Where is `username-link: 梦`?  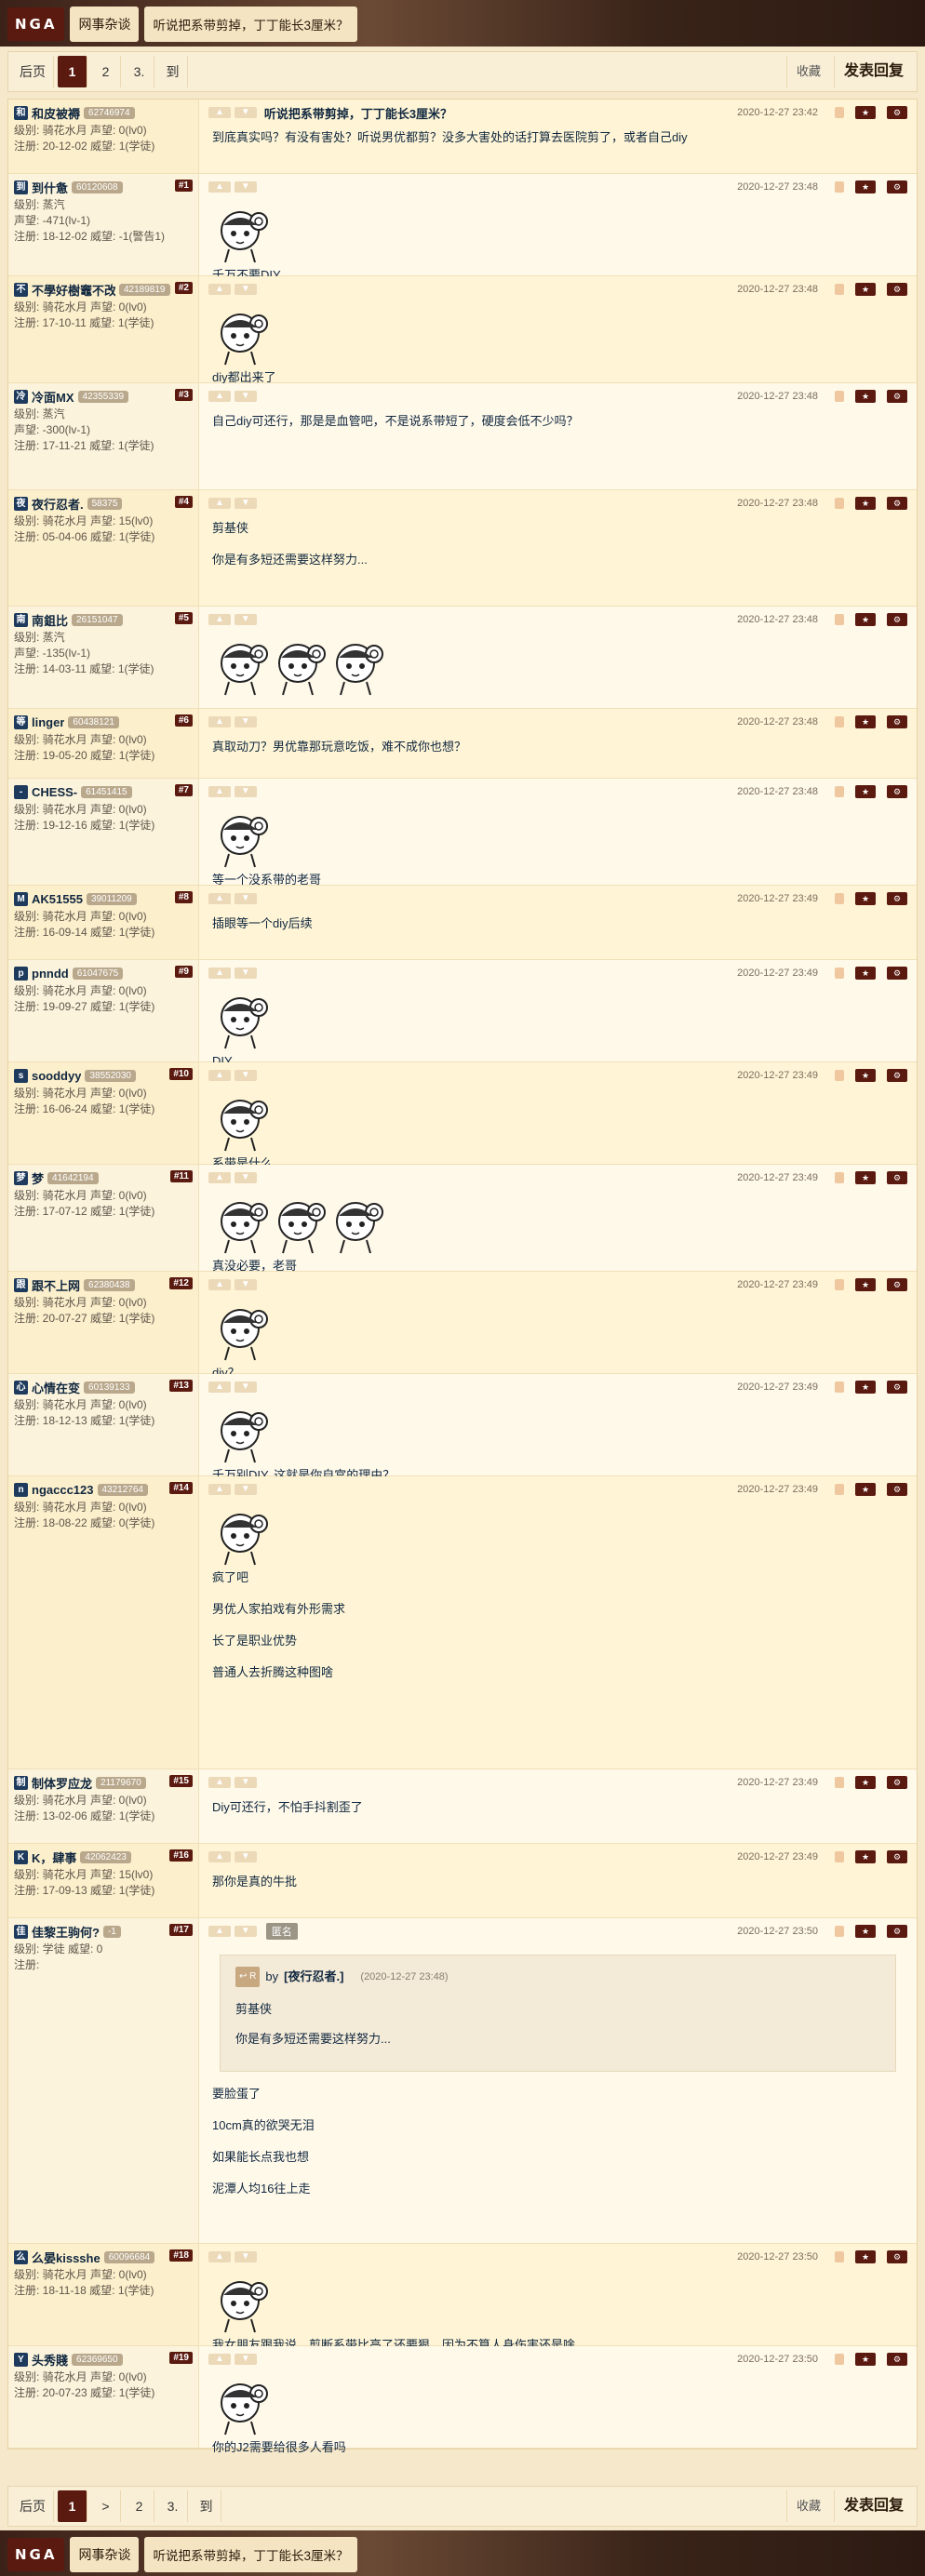
username-link: 梦 is located at coordinates (38, 1178).